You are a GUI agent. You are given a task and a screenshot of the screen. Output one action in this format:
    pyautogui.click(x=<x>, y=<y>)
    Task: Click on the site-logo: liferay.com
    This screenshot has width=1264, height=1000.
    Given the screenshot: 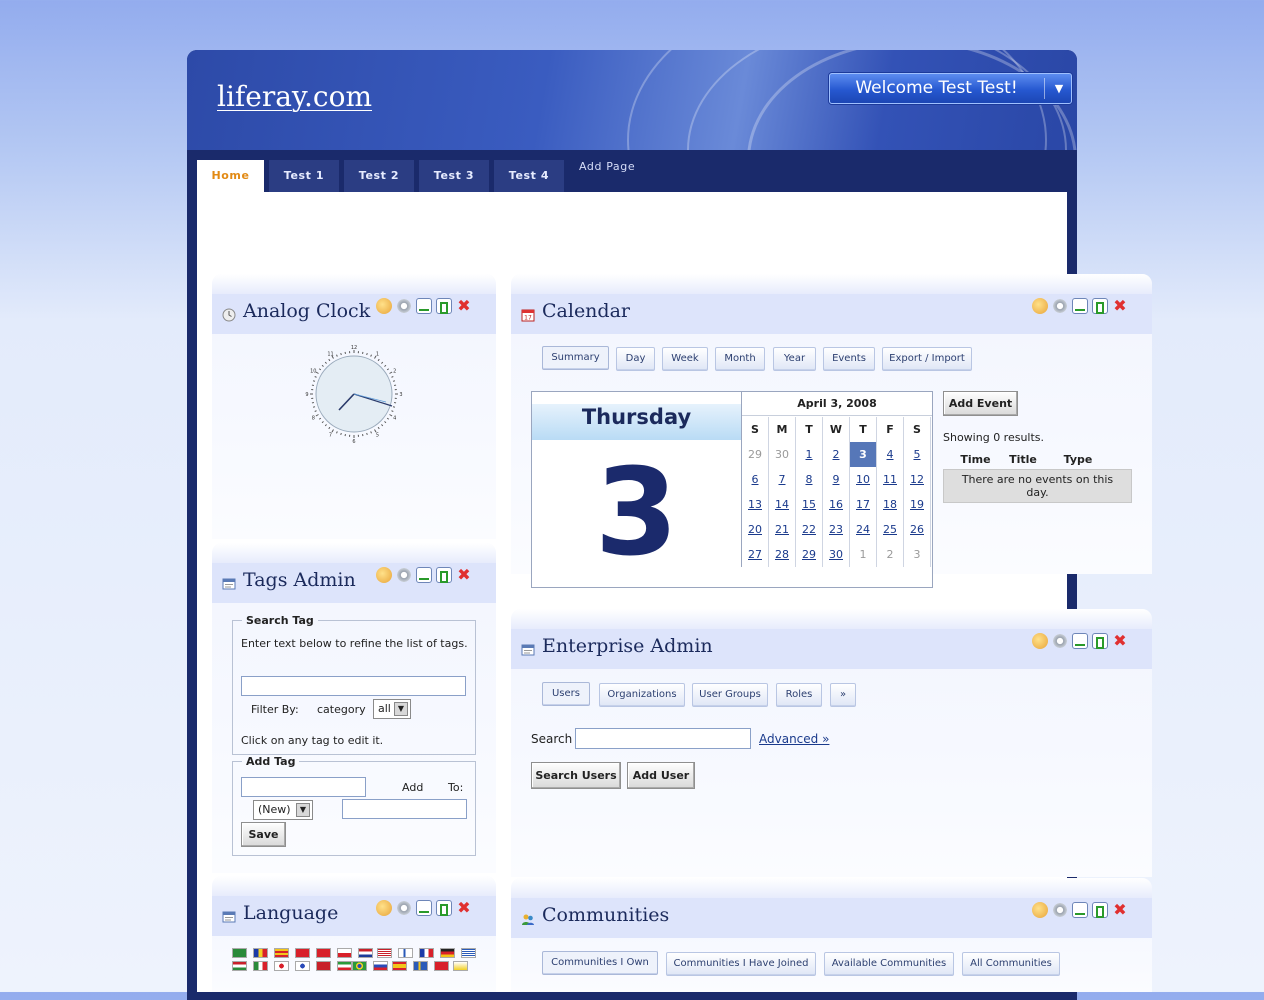 What is the action you would take?
    pyautogui.click(x=294, y=96)
    